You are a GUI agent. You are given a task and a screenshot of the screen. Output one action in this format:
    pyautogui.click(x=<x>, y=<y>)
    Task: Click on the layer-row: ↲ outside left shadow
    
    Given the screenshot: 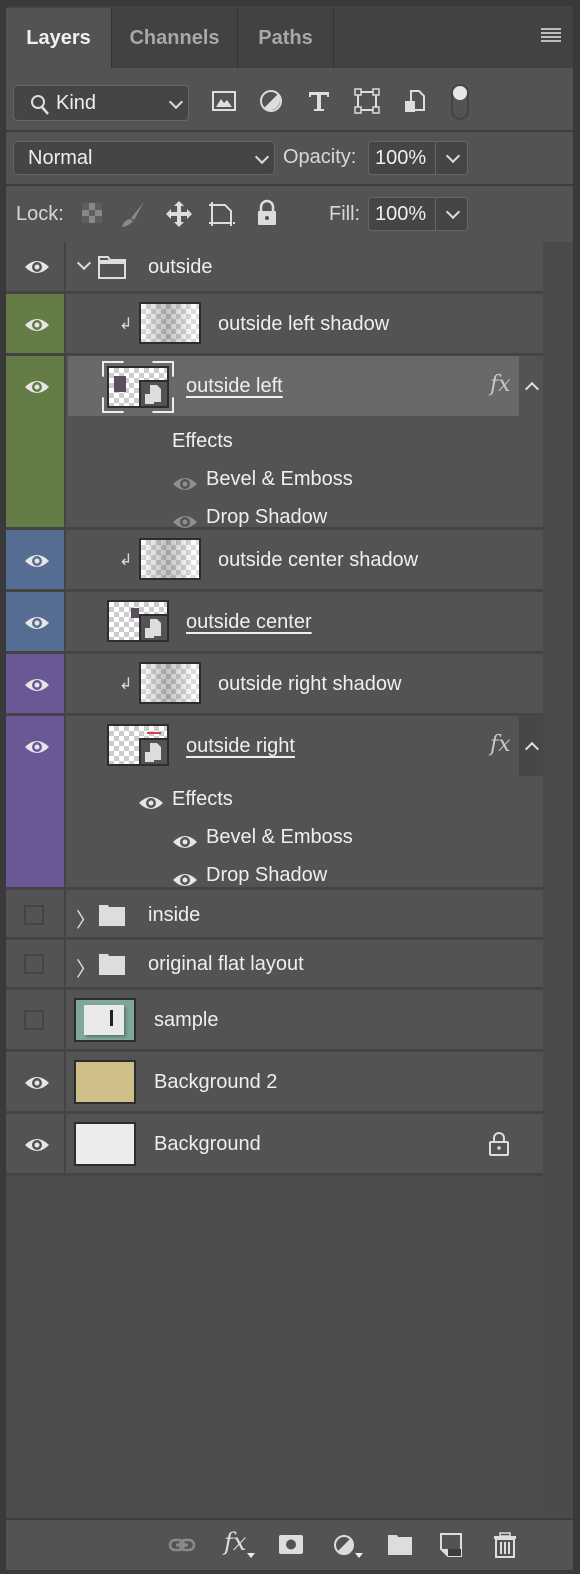 What is the action you would take?
    pyautogui.click(x=274, y=325)
    